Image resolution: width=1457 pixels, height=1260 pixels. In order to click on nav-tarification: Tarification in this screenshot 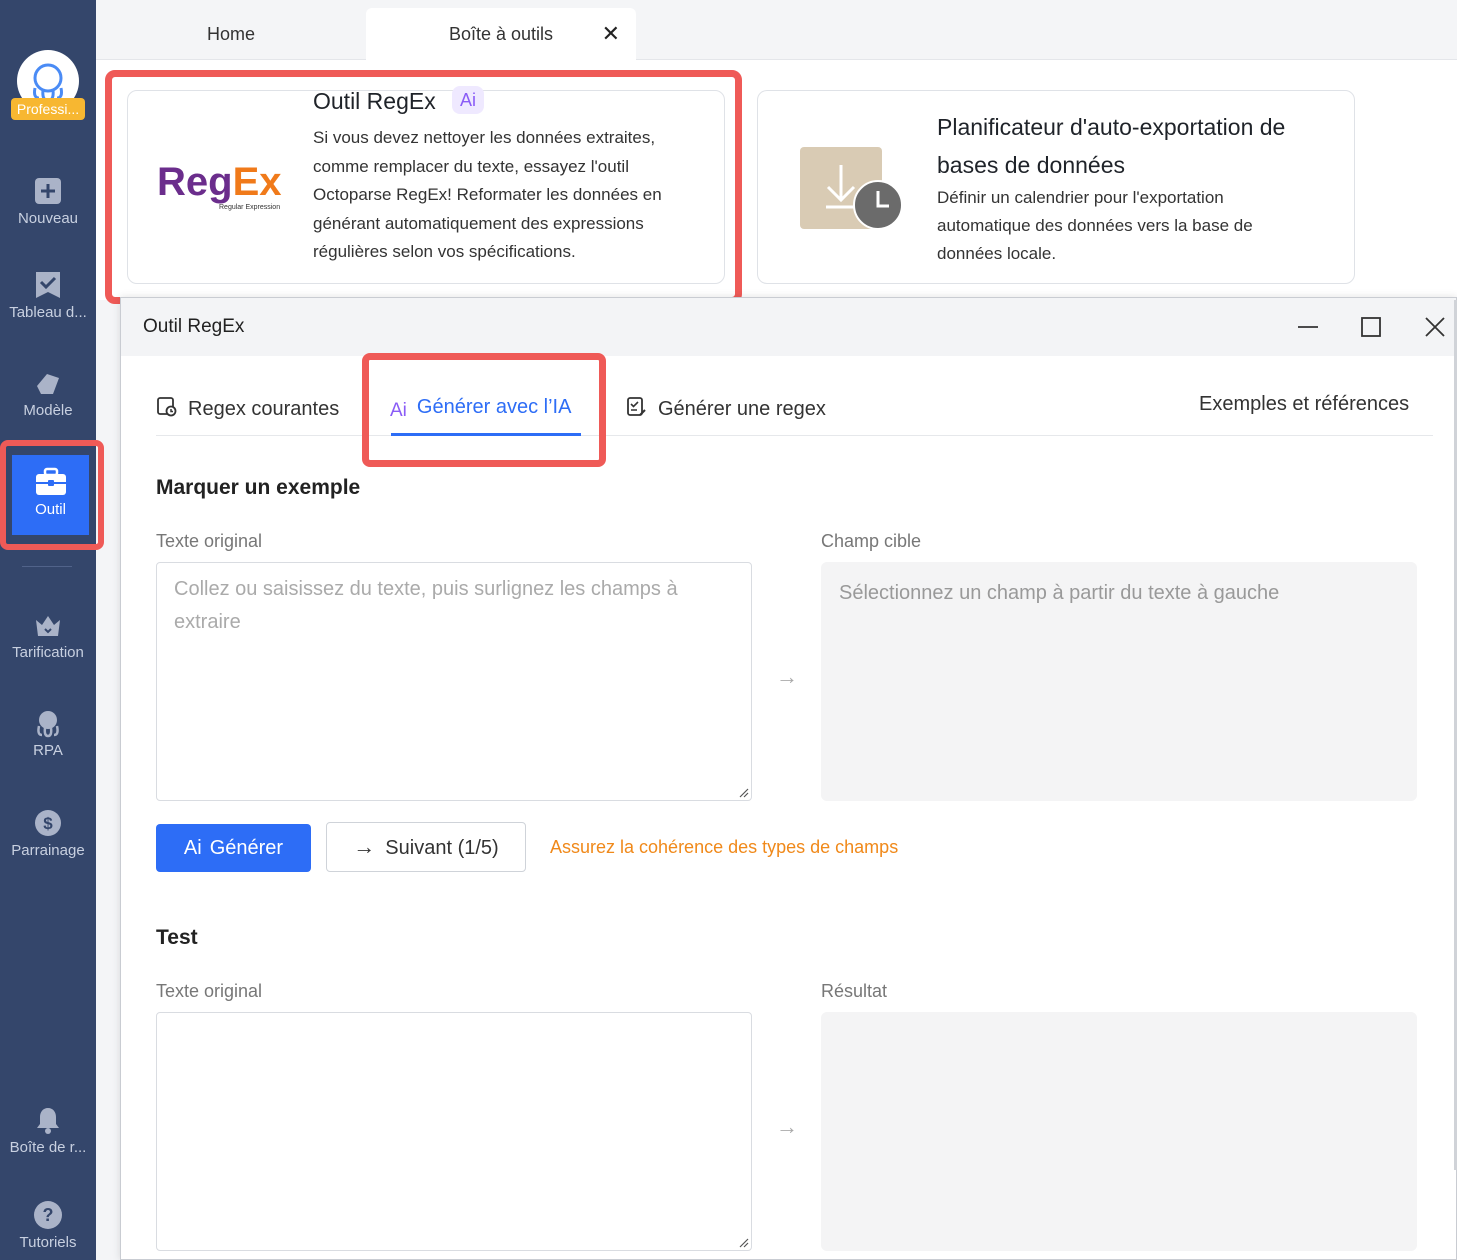, I will do `click(48, 635)`.